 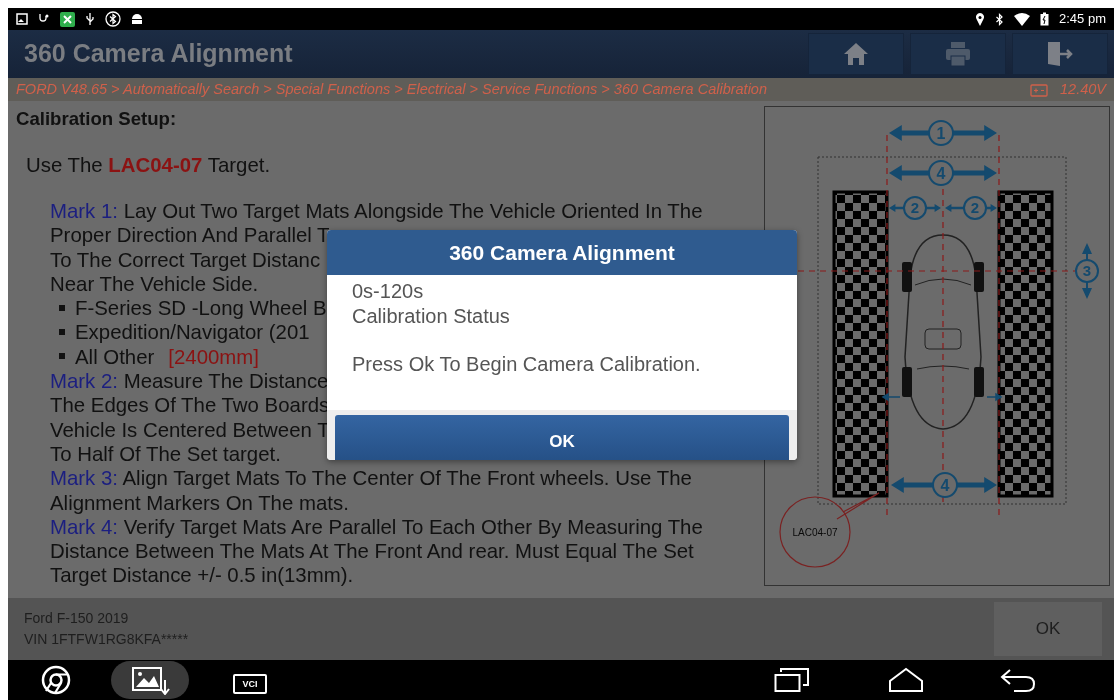 I want to click on list-item-text: All Other, so click(x=115, y=356).